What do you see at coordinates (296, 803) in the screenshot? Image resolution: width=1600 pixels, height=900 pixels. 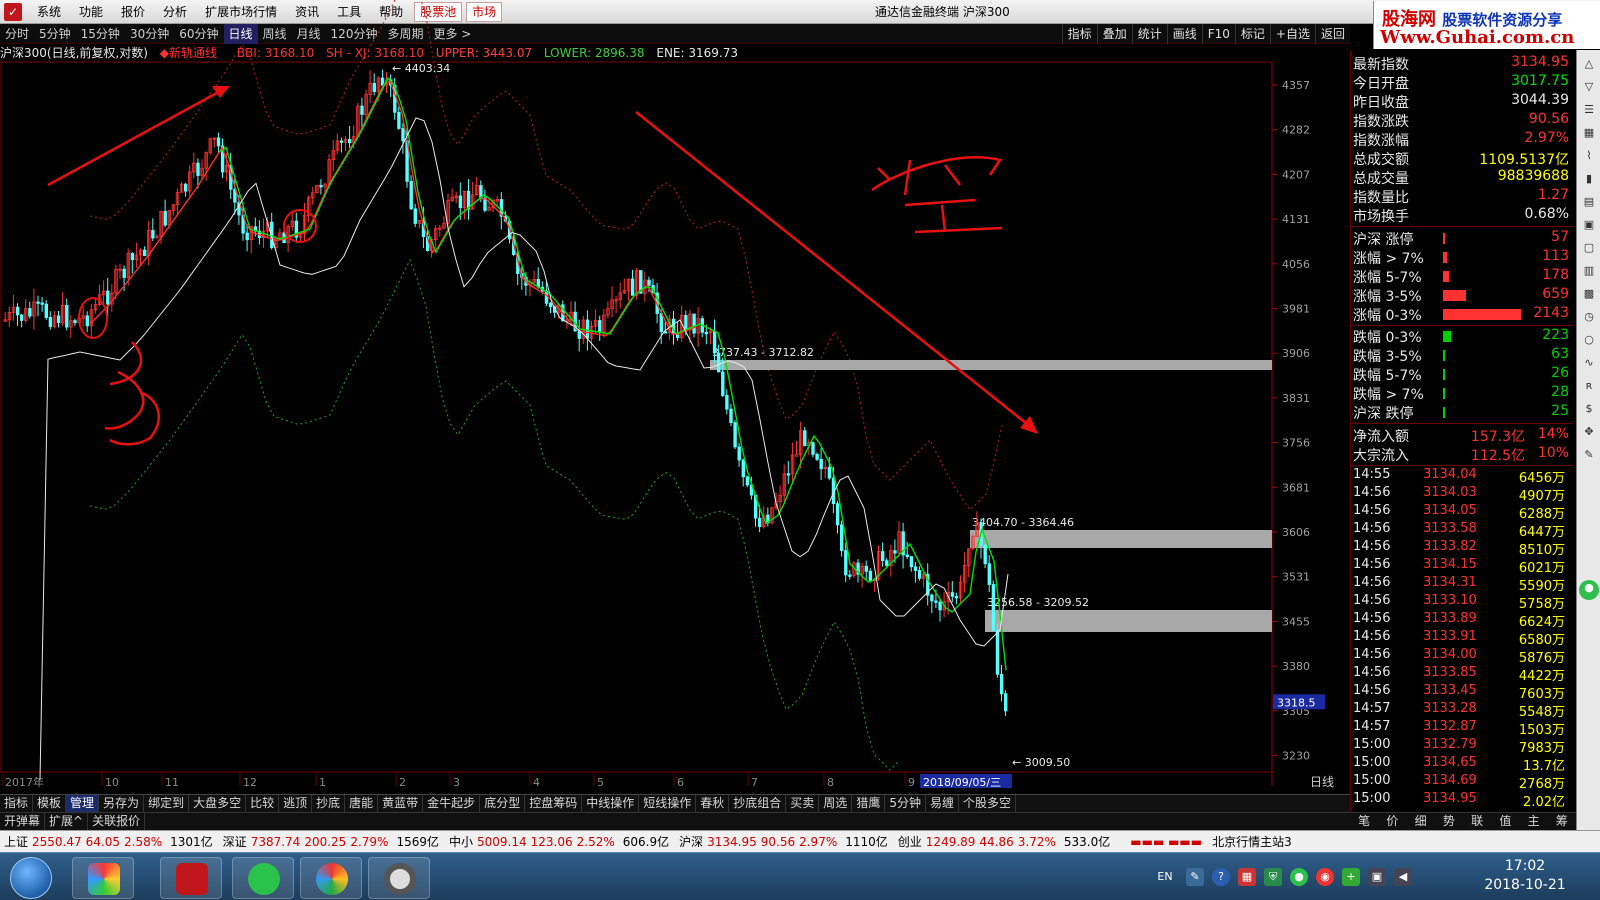 I see `indicator-tab-7: 逃顶` at bounding box center [296, 803].